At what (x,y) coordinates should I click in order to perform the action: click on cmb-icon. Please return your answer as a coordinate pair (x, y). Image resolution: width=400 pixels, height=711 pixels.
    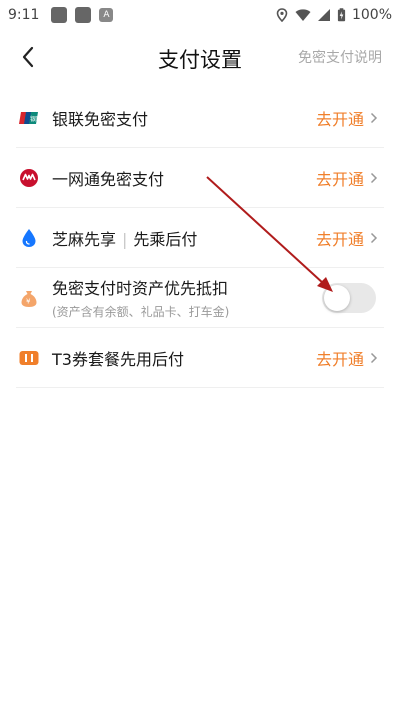
    Looking at the image, I should click on (29, 178).